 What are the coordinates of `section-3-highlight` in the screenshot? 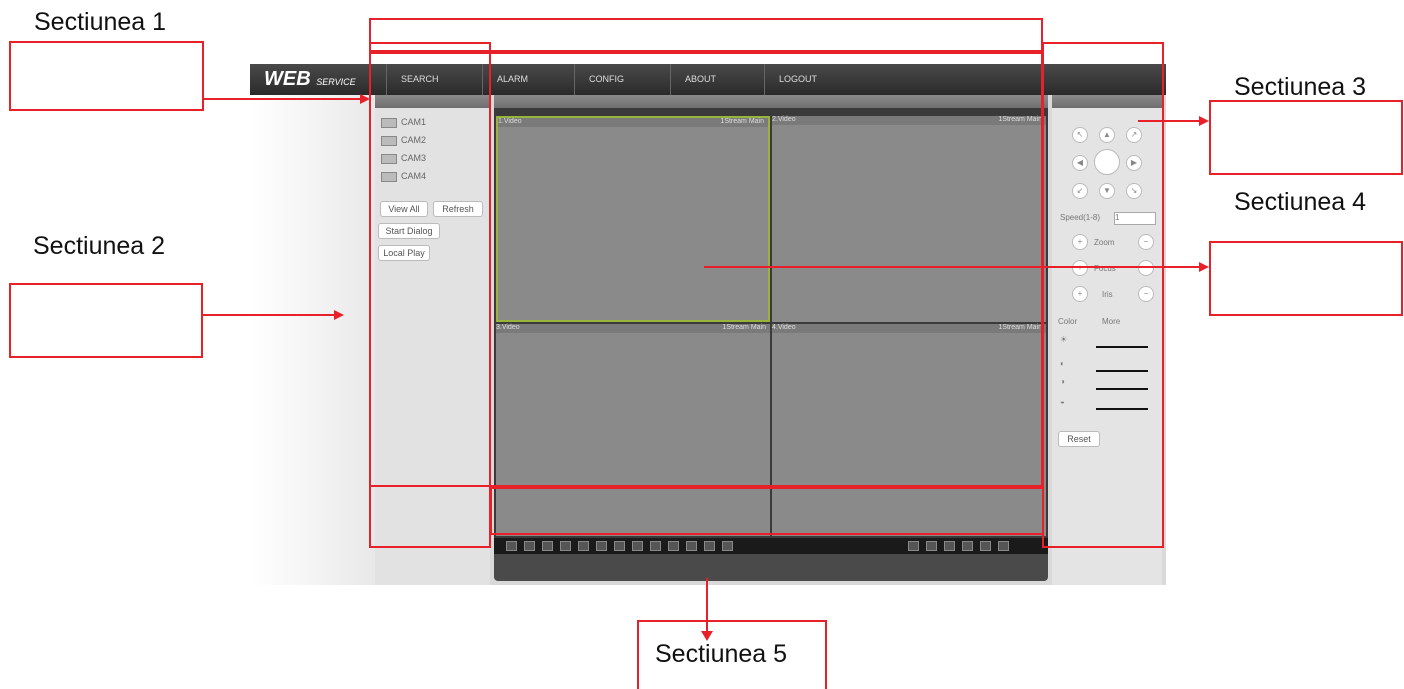 It's located at (1103, 295).